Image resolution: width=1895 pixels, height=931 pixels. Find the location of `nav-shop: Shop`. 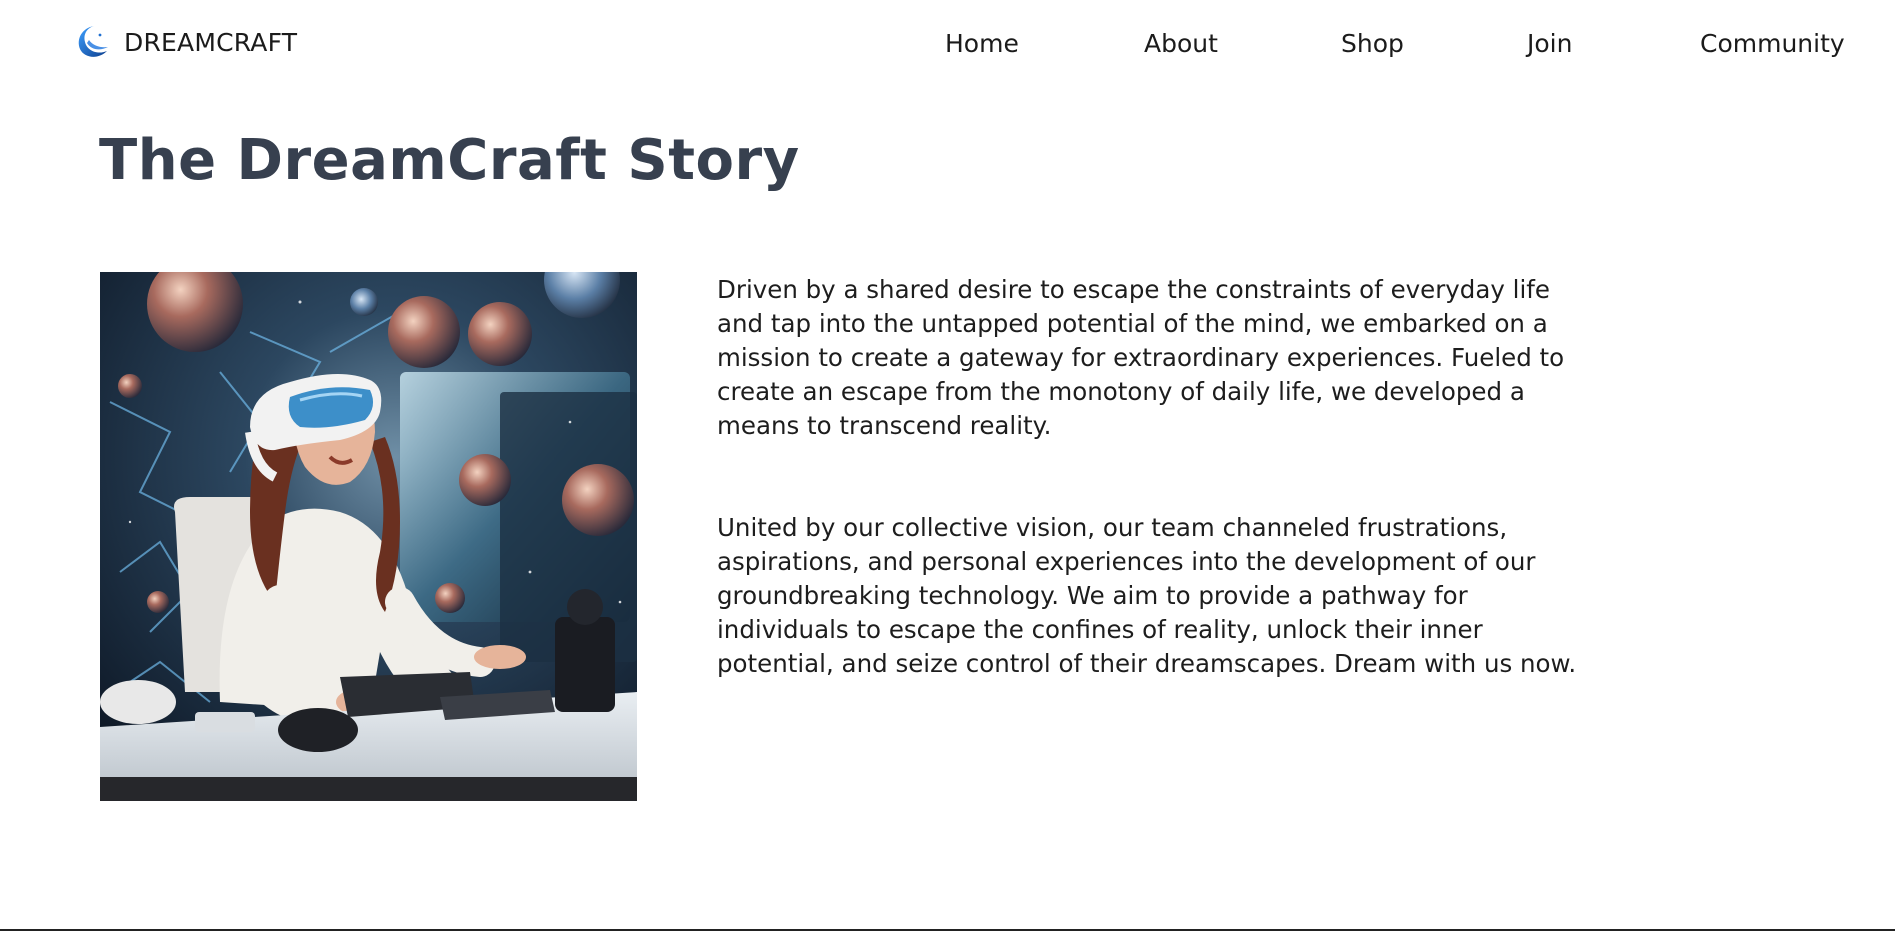

nav-shop: Shop is located at coordinates (1372, 44).